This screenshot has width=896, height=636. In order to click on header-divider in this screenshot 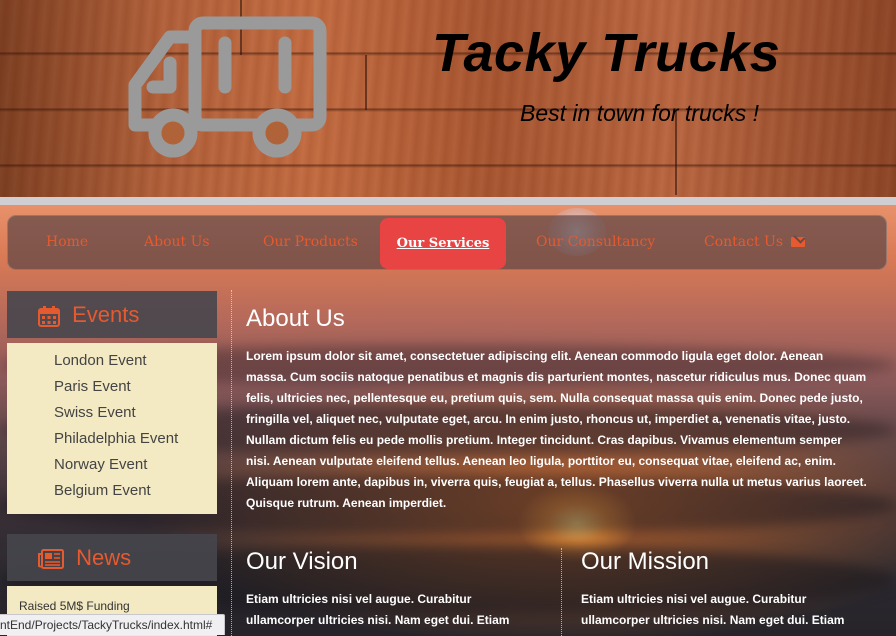, I will do `click(448, 201)`.